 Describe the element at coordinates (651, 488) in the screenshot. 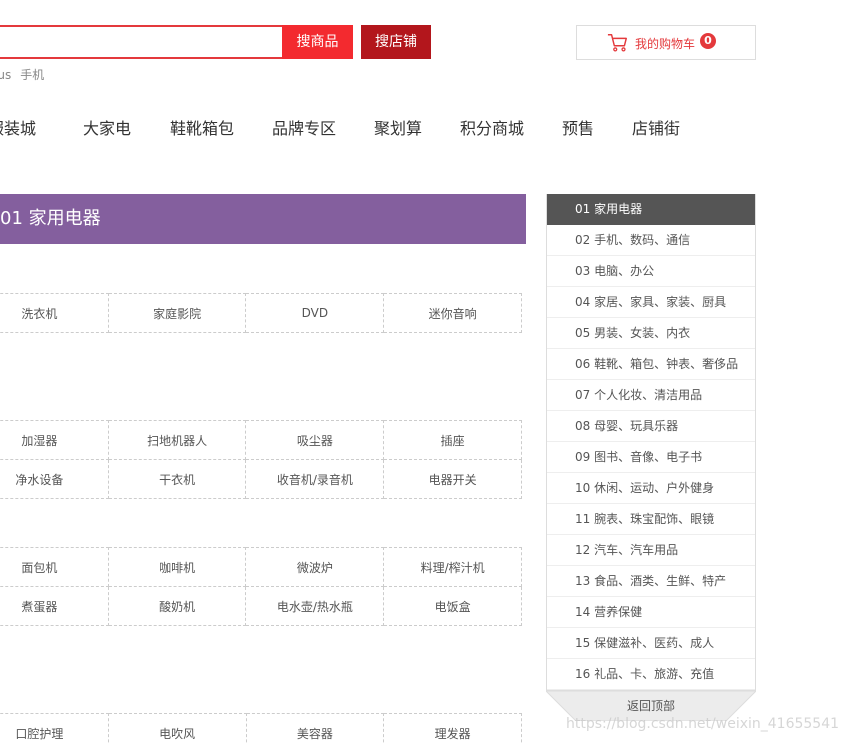

I see `side-nav-item: 10 休闲、运动、户外健身` at that location.